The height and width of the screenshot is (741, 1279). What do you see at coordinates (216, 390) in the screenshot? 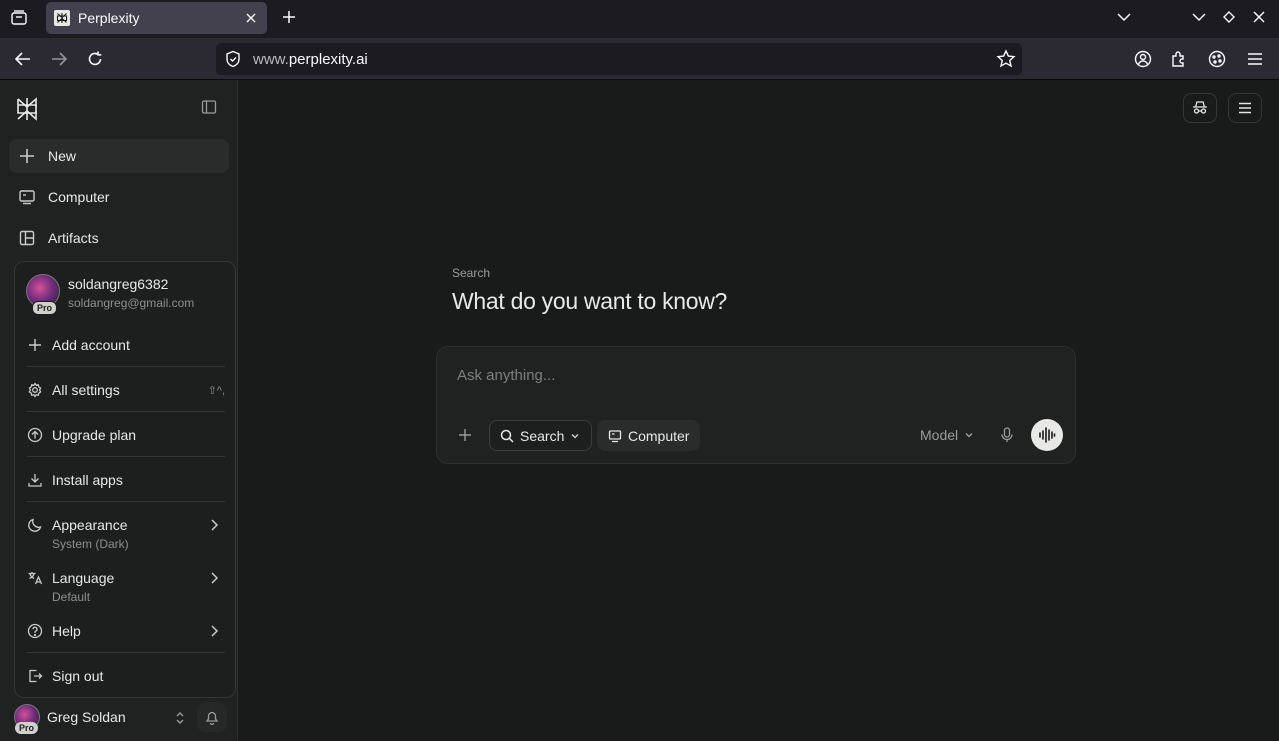
I see `settings-shortcut: ⇧^,` at bounding box center [216, 390].